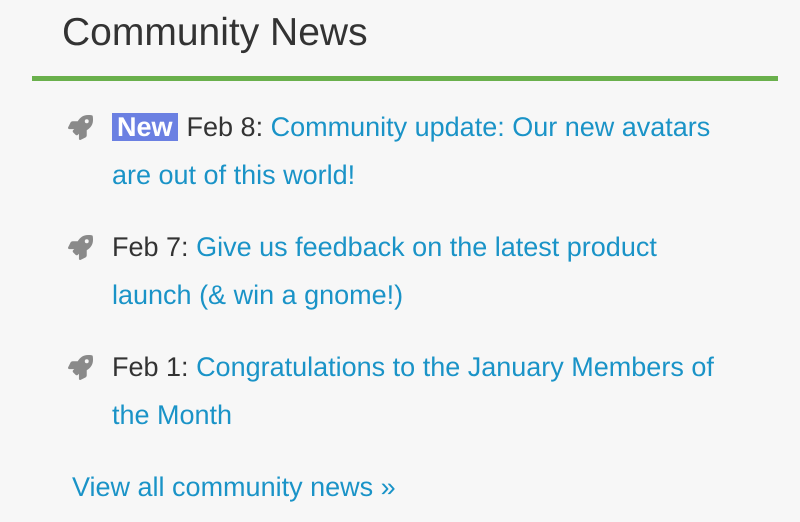  Describe the element at coordinates (427, 391) in the screenshot. I see `news-headline: Feb 1: Congratulations to the January Members of the Month` at that location.